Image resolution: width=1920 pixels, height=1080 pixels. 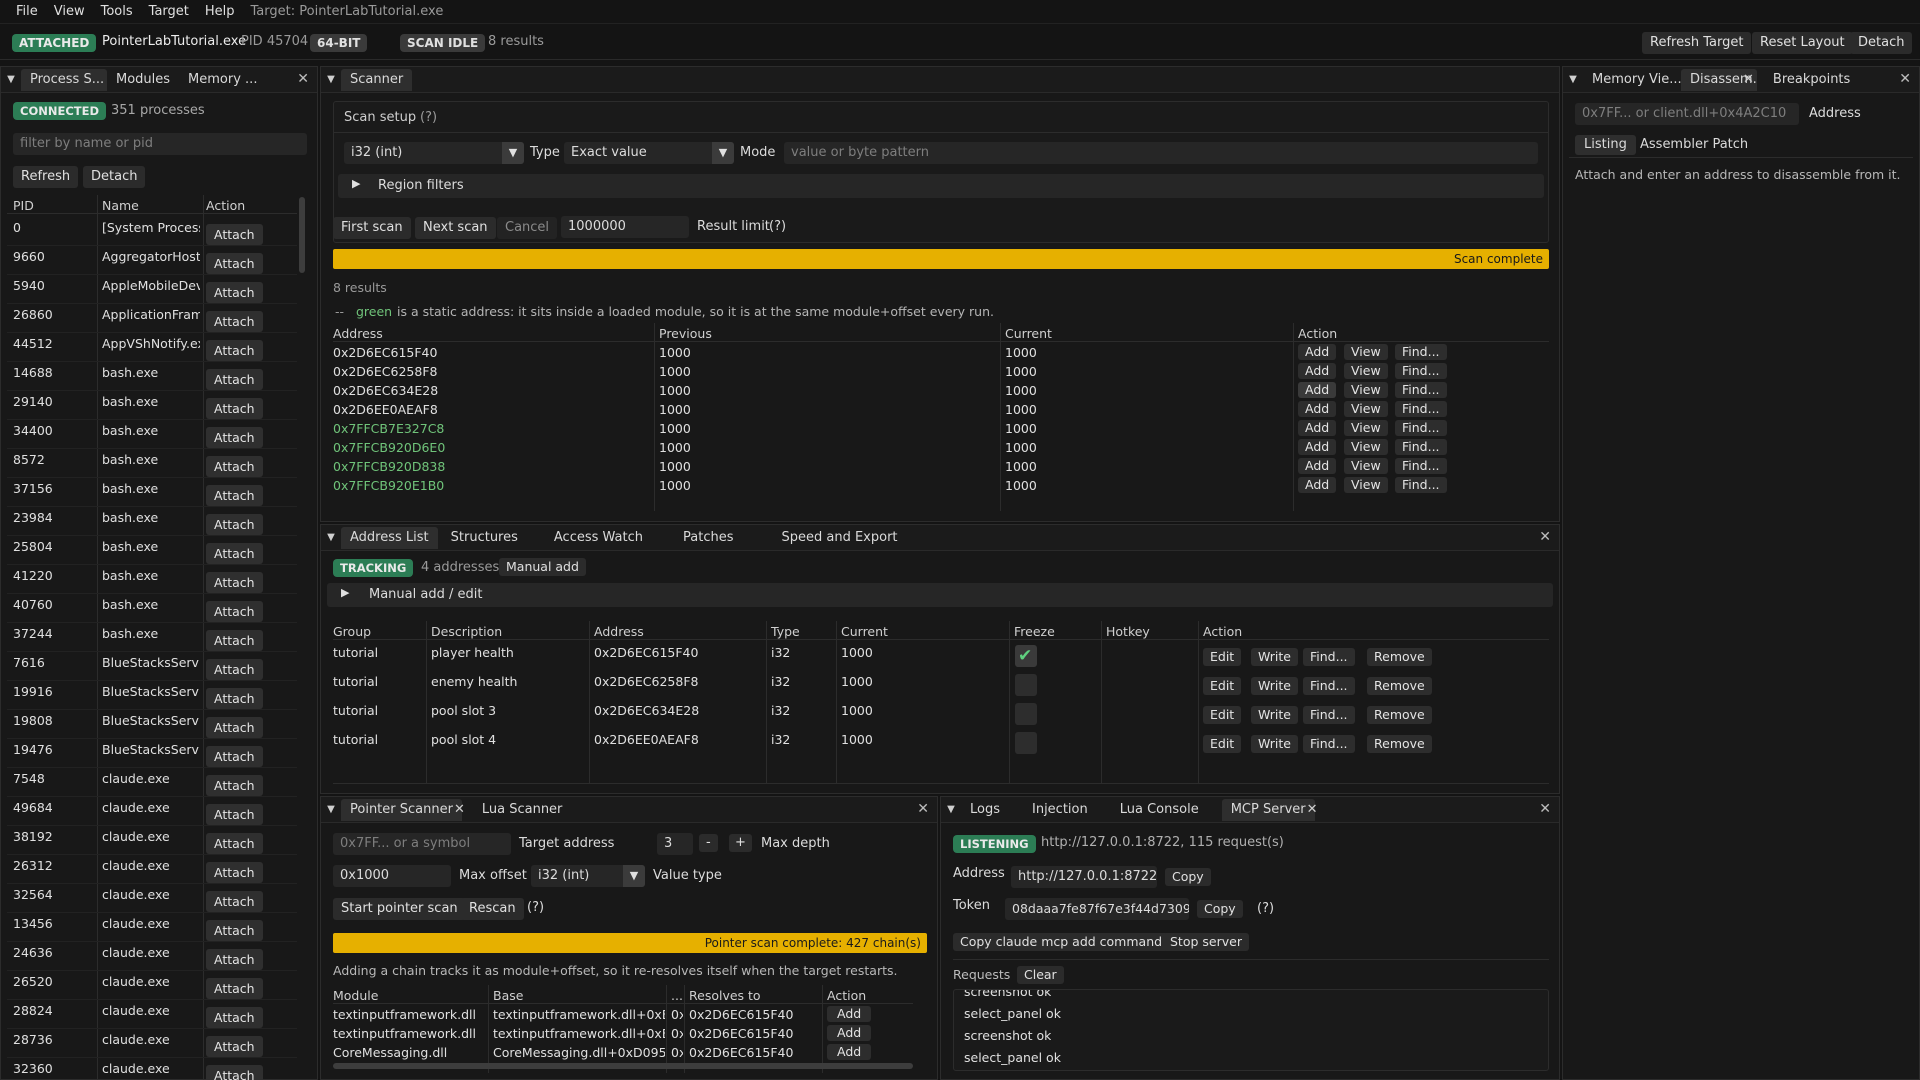 I want to click on address-row-description: enemy health, so click(x=474, y=681).